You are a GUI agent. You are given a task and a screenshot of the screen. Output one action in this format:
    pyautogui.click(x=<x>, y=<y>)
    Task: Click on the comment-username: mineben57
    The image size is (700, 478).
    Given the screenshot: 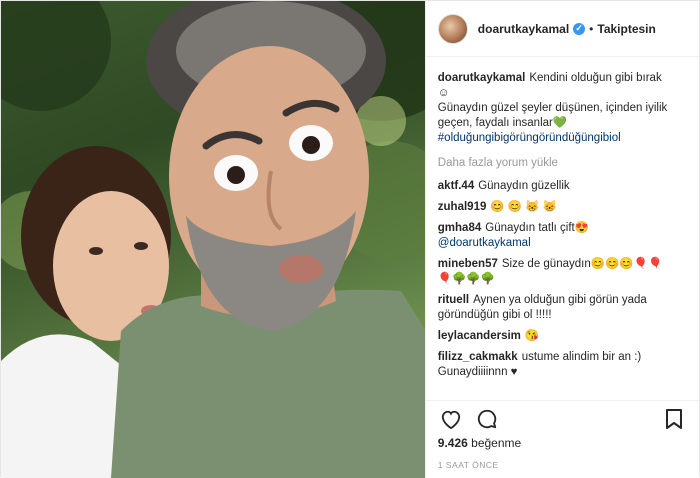 What is the action you would take?
    pyautogui.click(x=468, y=264)
    